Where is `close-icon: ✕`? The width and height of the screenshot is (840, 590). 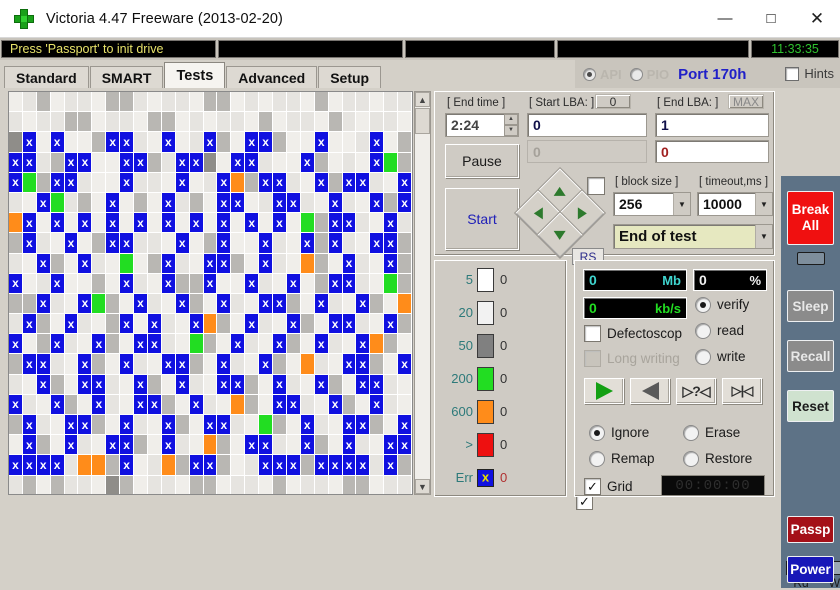
close-icon: ✕ is located at coordinates (817, 18).